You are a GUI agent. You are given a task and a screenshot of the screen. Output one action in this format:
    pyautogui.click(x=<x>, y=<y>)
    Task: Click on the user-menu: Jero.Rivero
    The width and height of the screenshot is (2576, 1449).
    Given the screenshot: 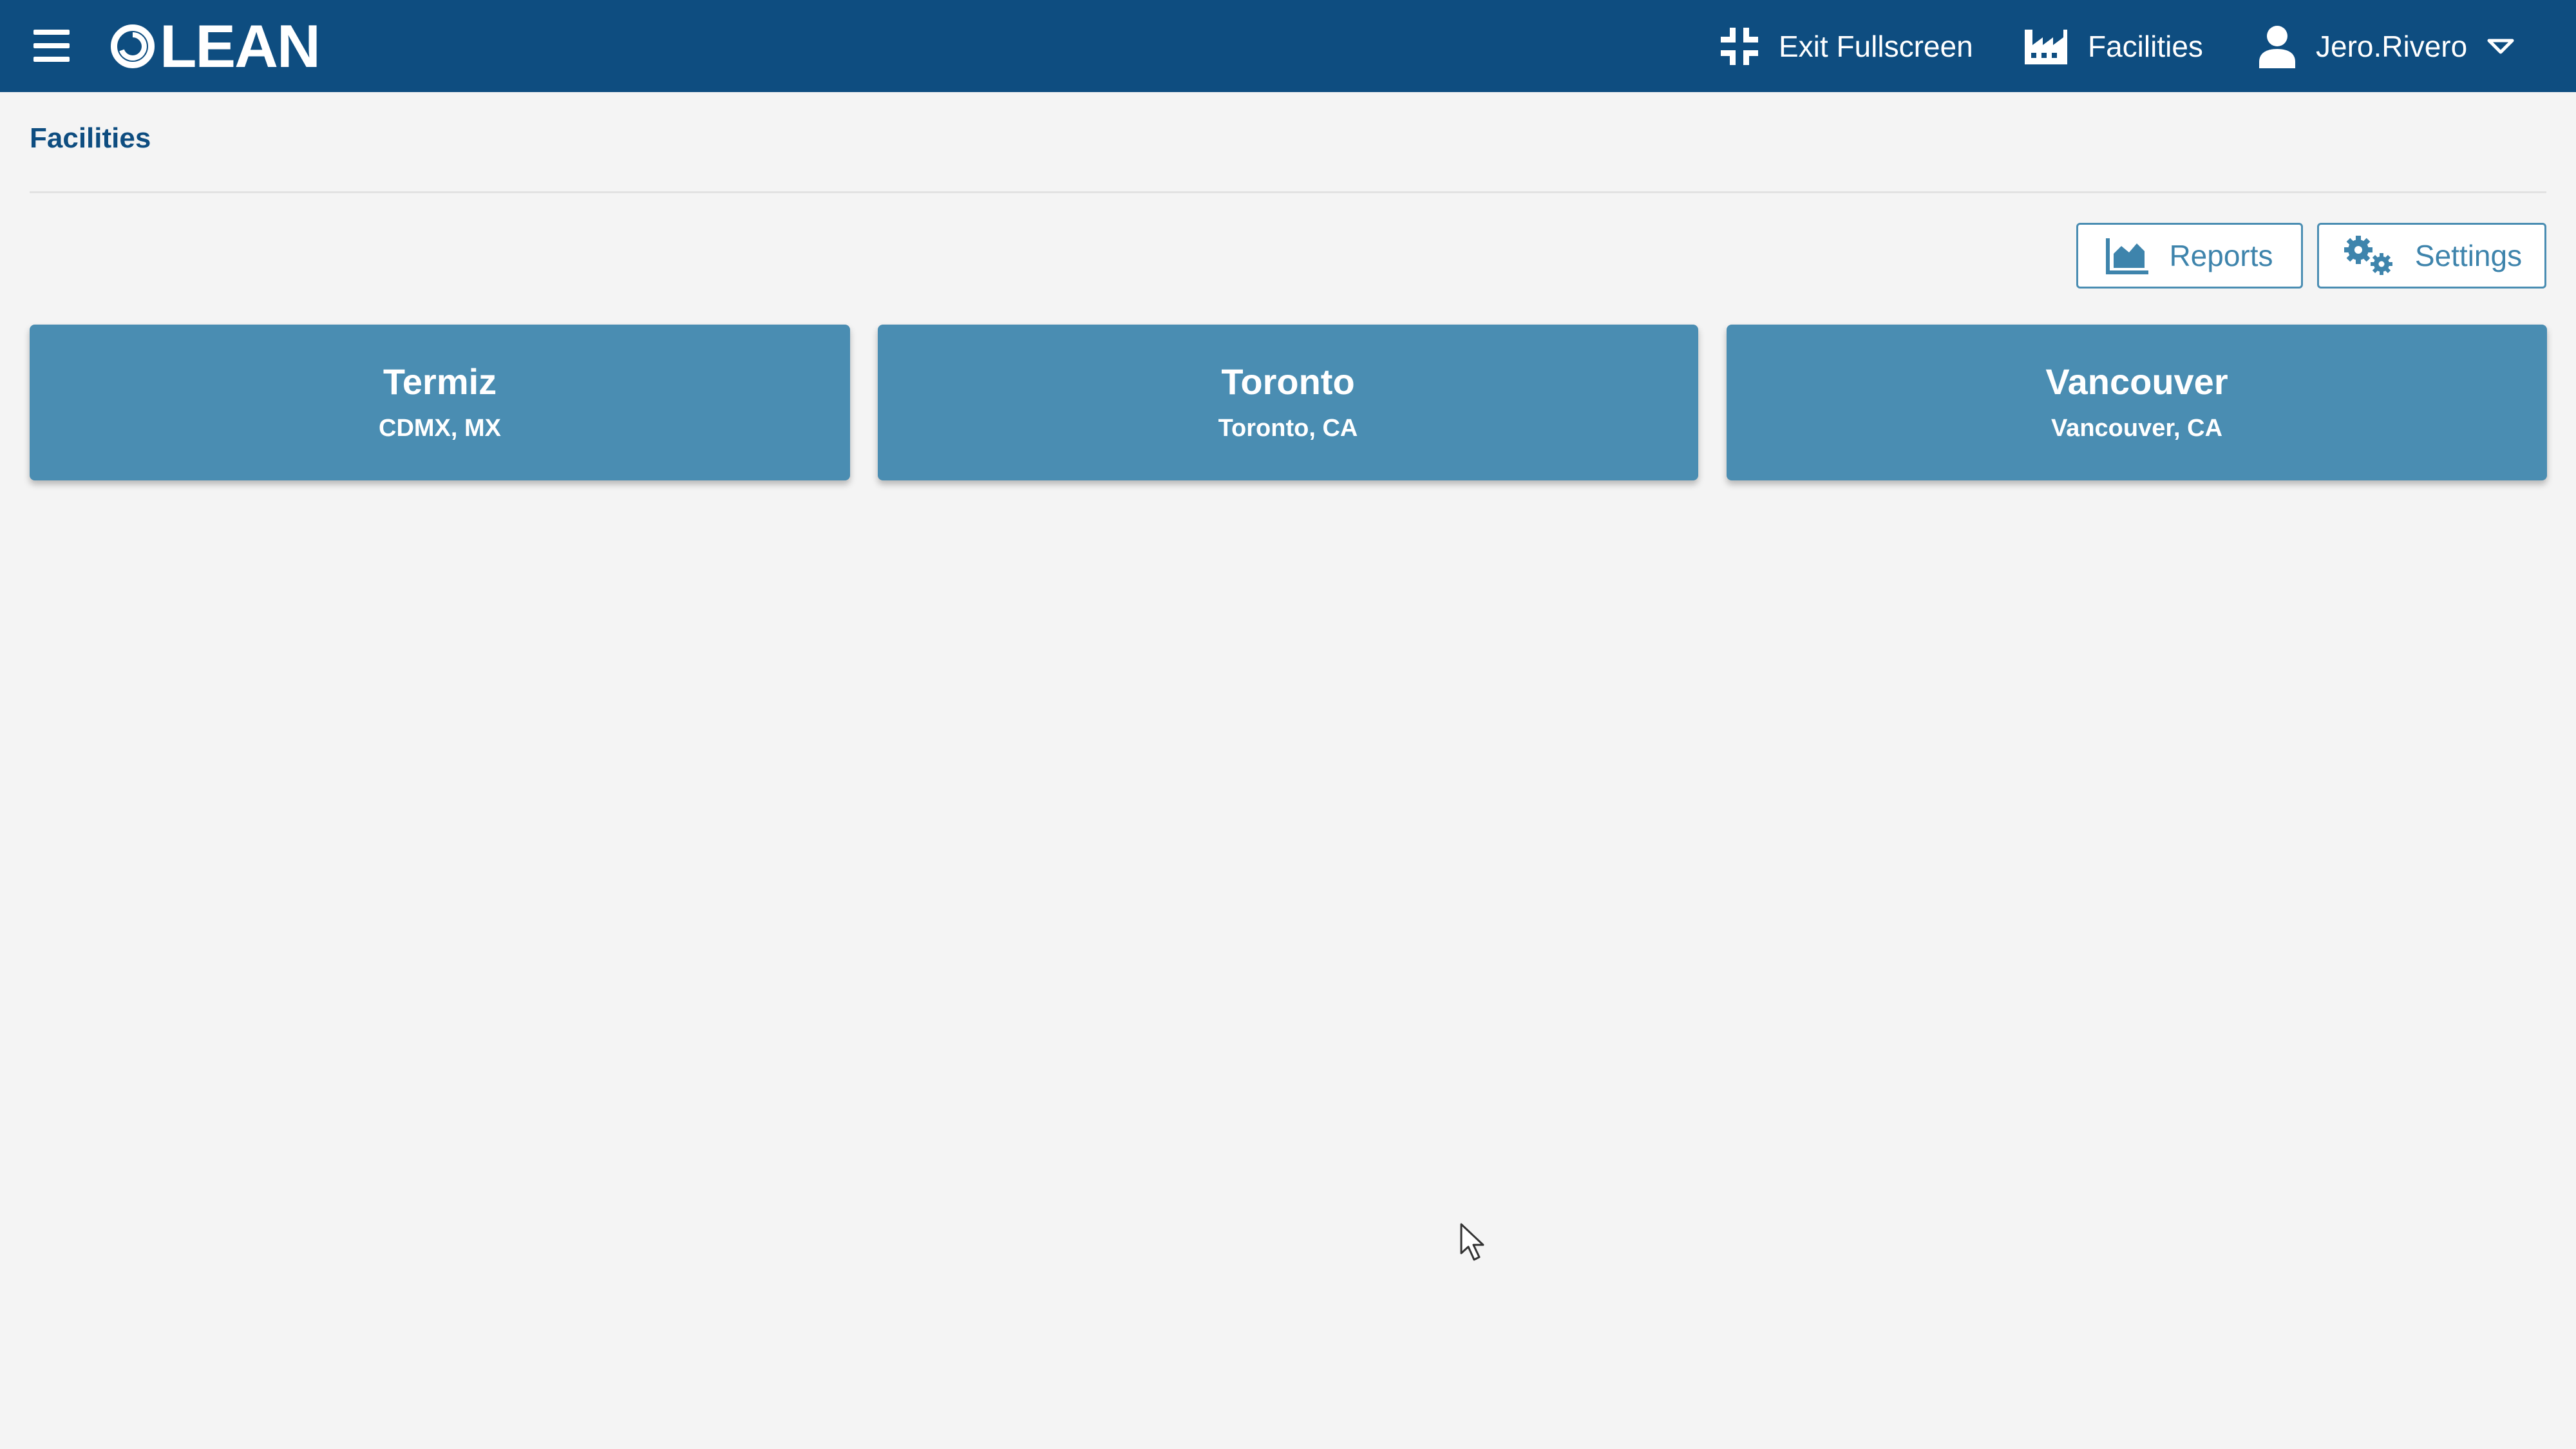 What is the action you would take?
    pyautogui.click(x=2386, y=46)
    